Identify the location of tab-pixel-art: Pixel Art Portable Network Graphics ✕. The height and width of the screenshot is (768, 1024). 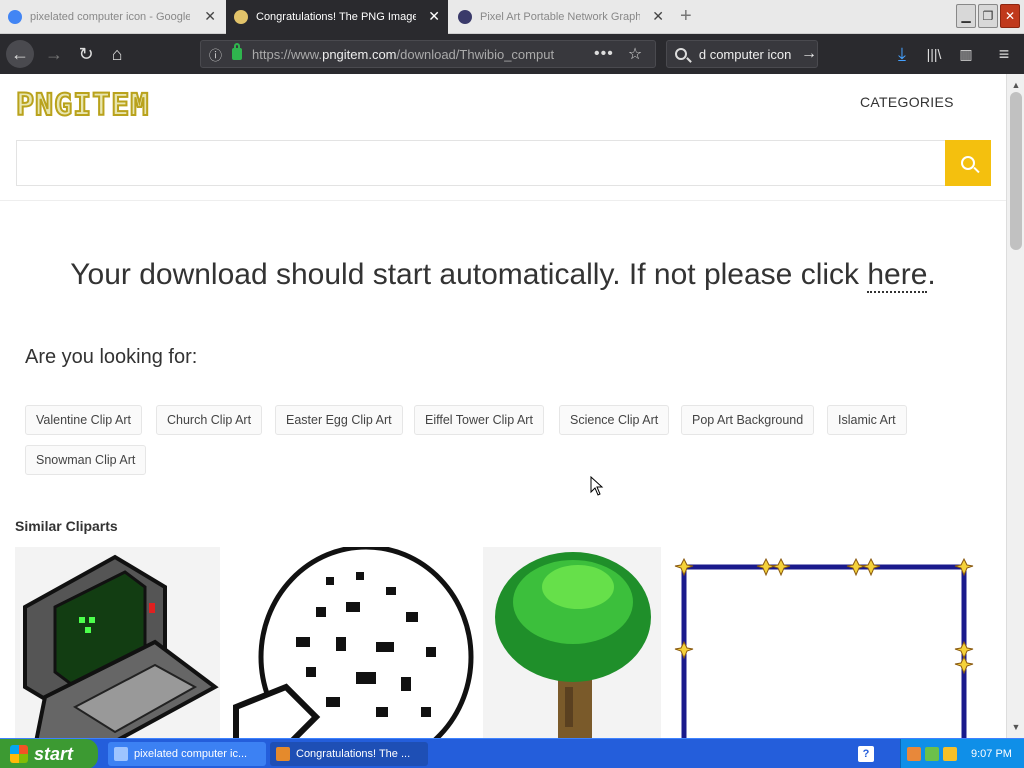
(561, 17).